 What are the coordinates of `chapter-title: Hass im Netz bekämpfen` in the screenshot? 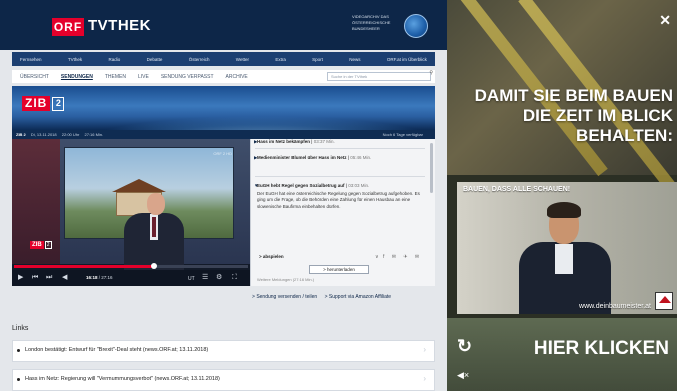 It's located at (284, 141).